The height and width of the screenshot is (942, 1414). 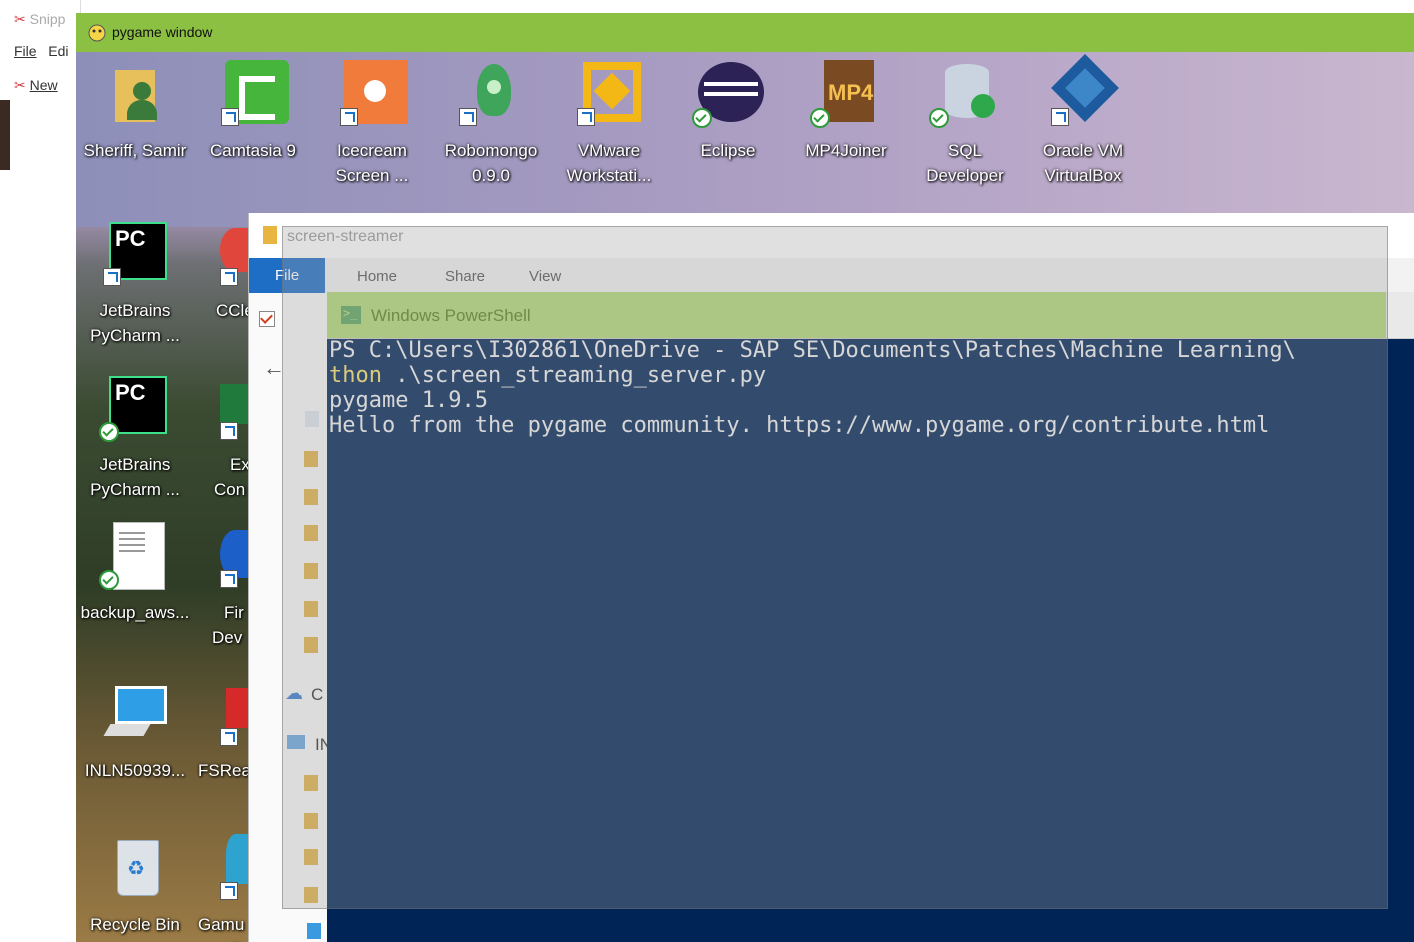 I want to click on database-icon, so click(x=963, y=94).